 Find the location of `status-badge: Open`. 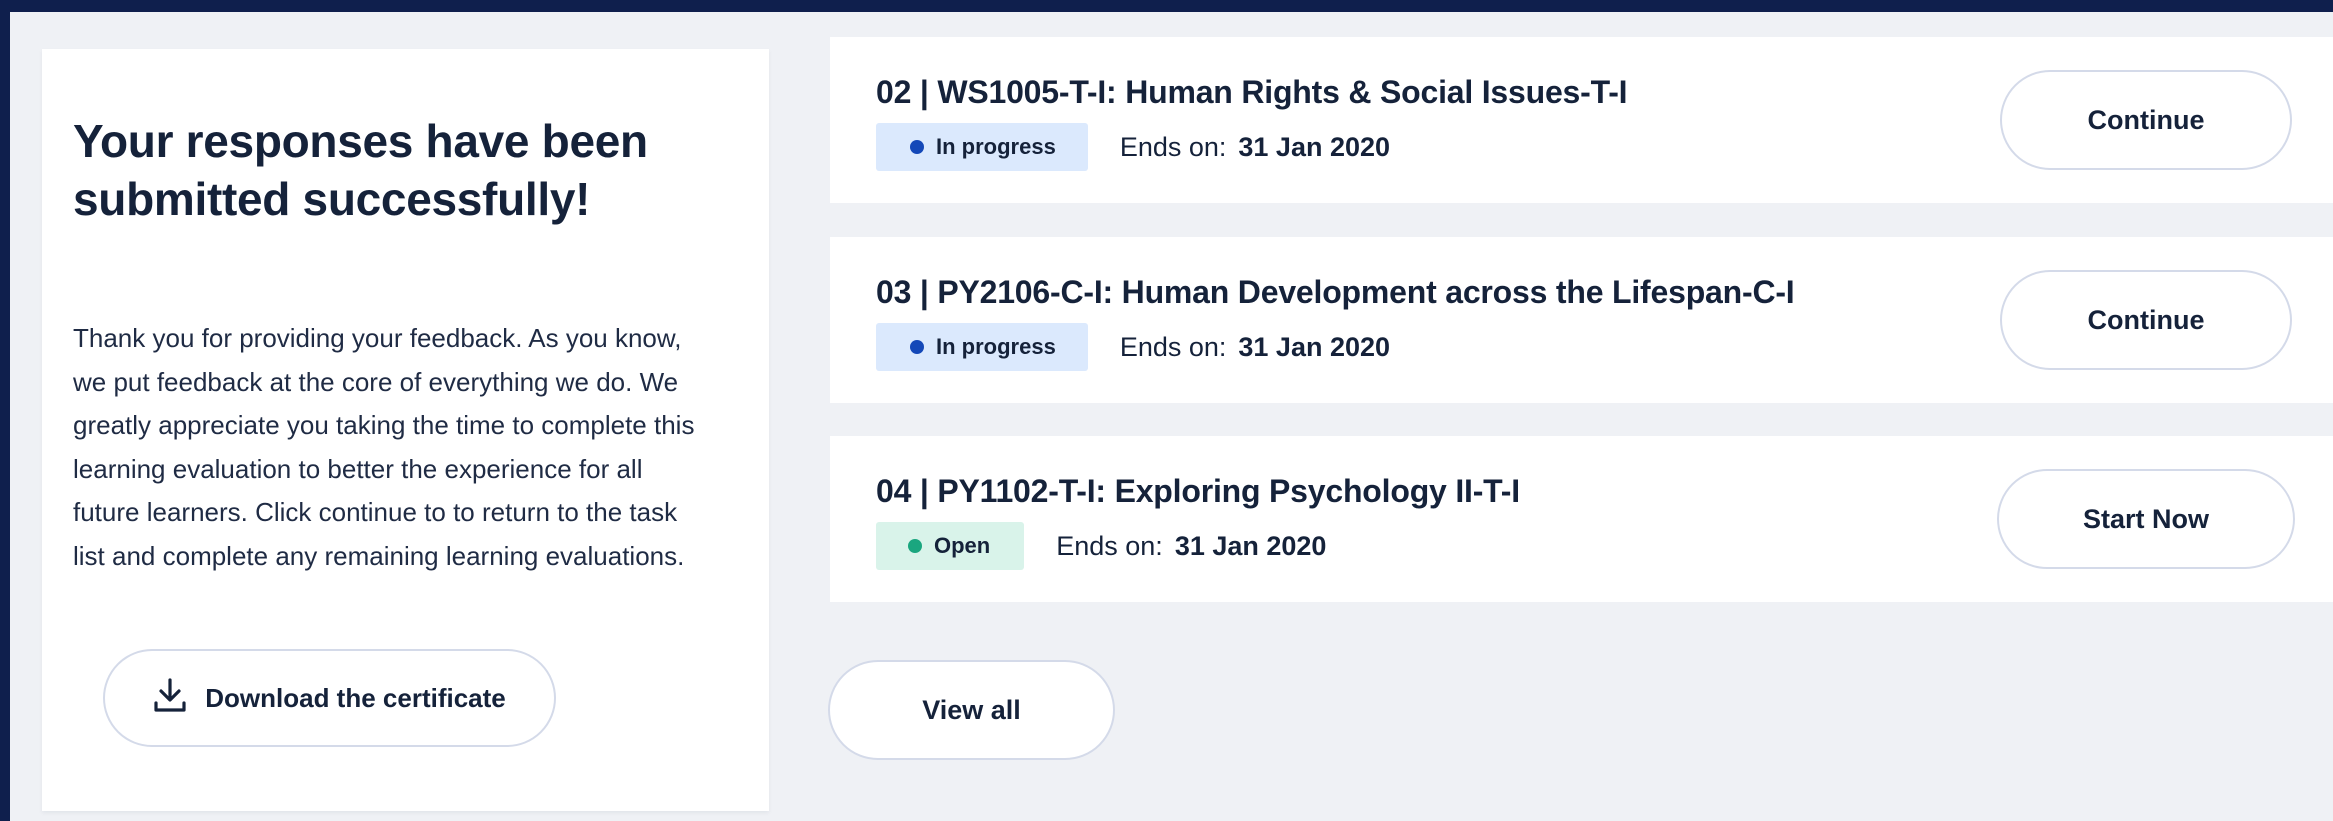

status-badge: Open is located at coordinates (950, 546).